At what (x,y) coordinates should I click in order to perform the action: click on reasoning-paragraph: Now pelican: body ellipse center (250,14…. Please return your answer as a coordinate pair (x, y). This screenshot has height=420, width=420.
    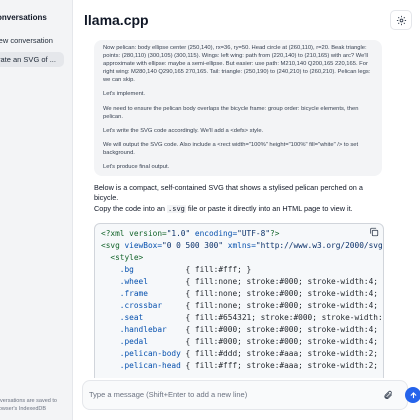
    Looking at the image, I should click on (237, 64).